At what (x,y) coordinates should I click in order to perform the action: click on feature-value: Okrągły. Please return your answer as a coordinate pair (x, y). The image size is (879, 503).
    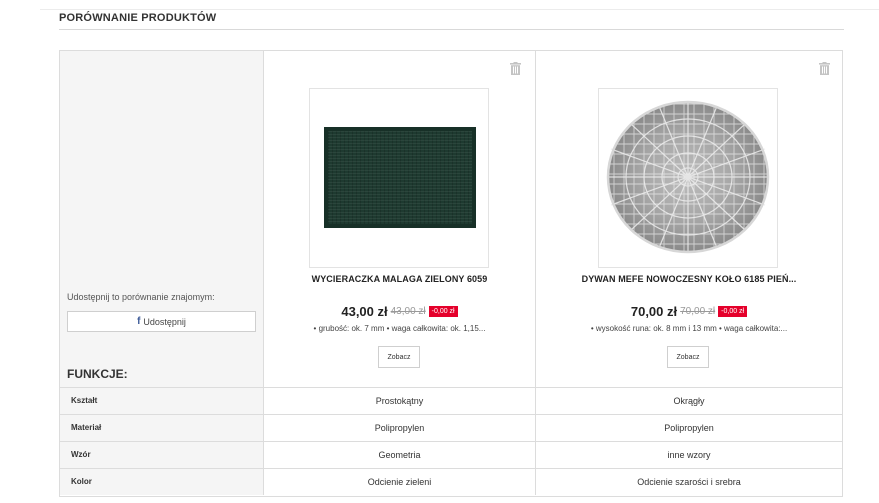
    Looking at the image, I should click on (689, 401).